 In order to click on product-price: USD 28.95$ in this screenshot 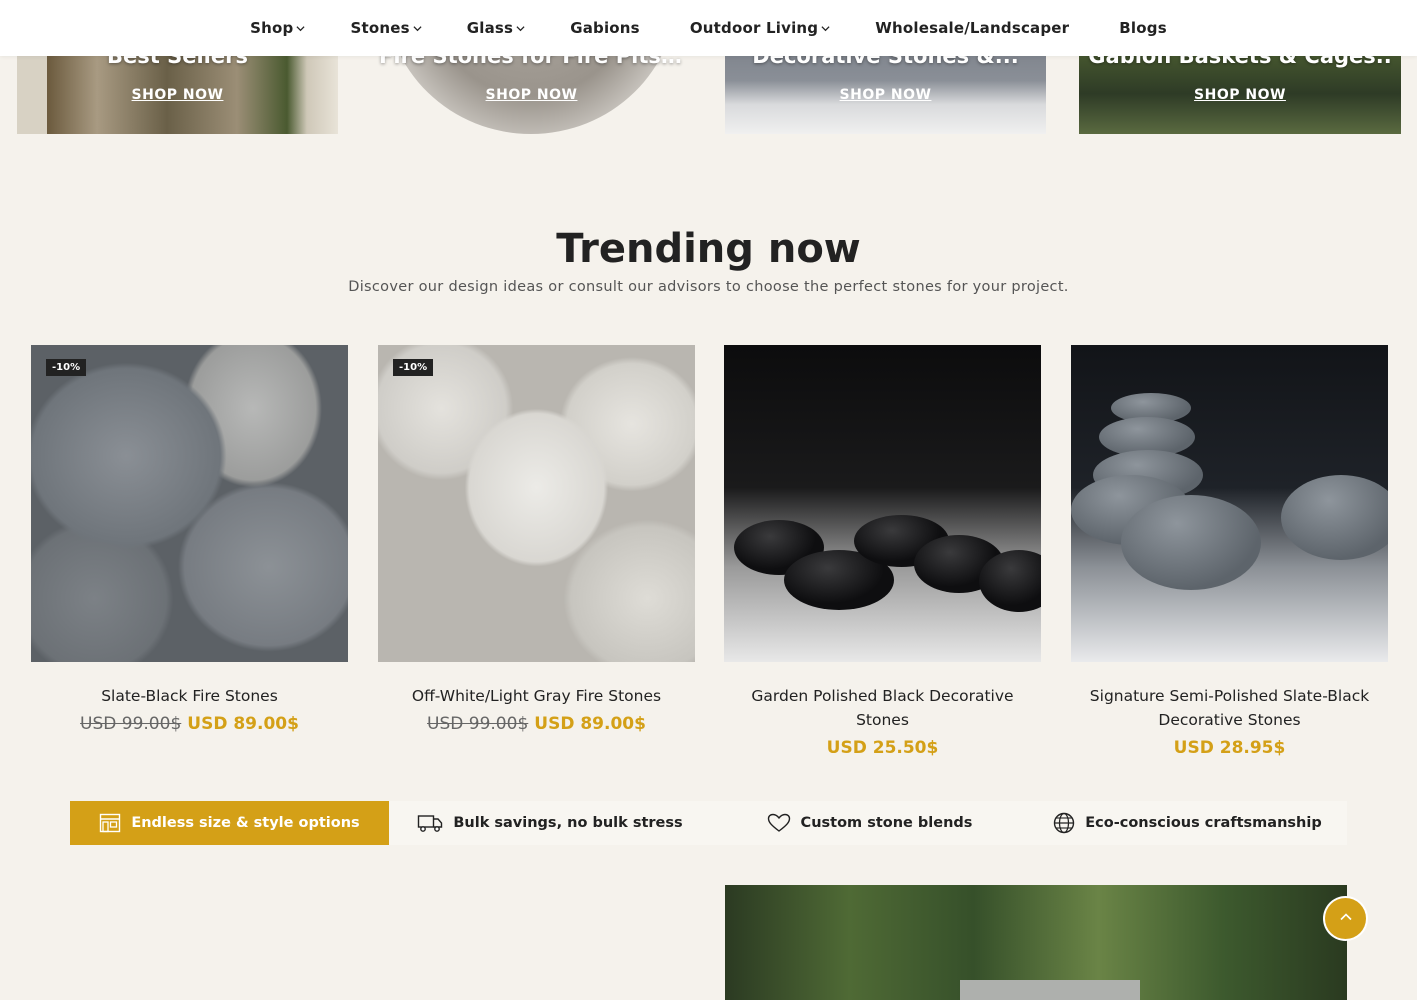, I will do `click(1229, 748)`.